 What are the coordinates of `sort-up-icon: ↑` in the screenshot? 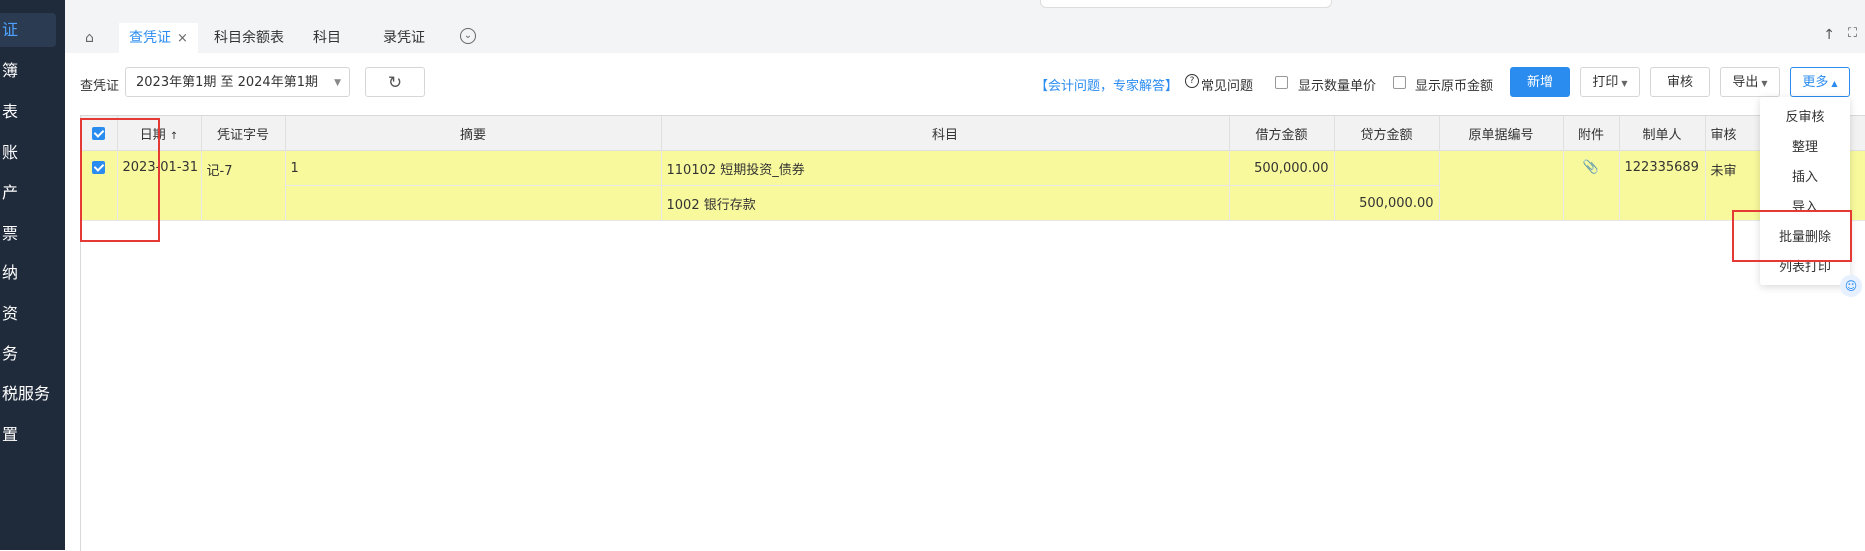 It's located at (174, 136).